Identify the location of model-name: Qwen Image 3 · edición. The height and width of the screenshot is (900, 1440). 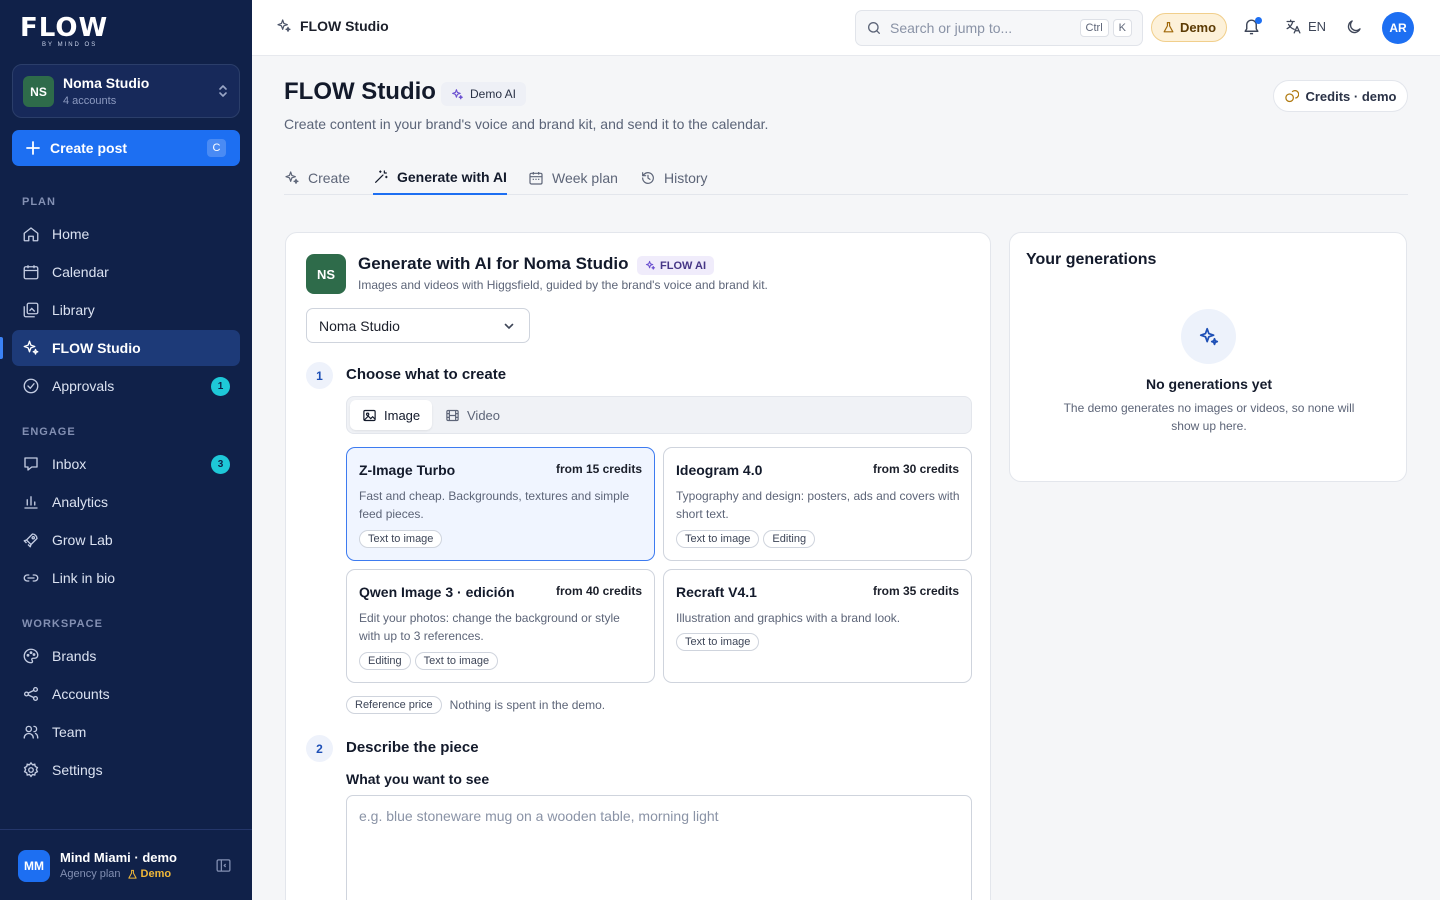
(437, 592).